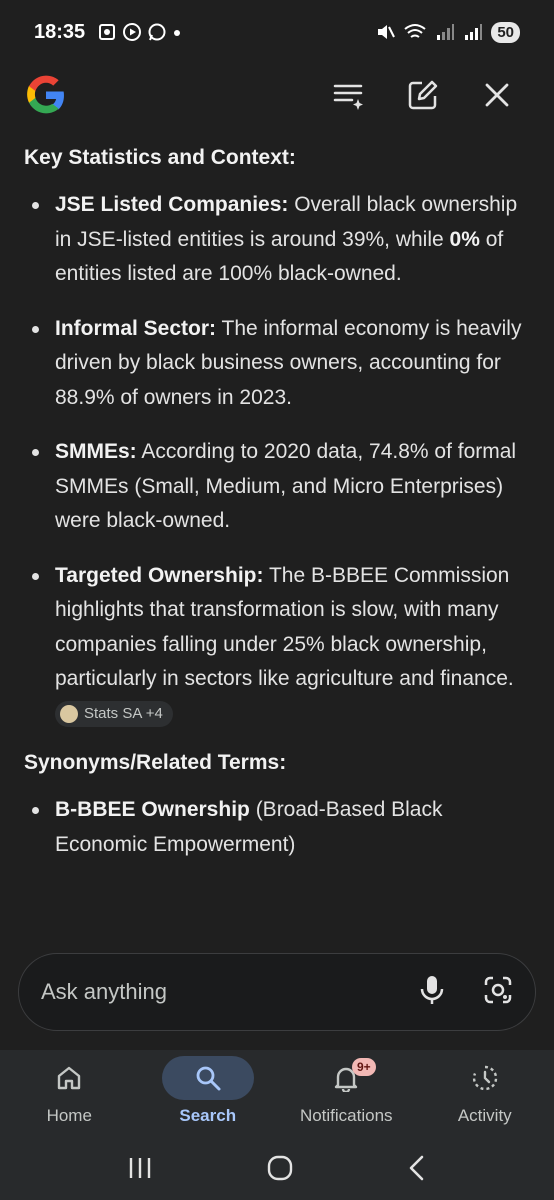  I want to click on nav-label: Home, so click(69, 1115).